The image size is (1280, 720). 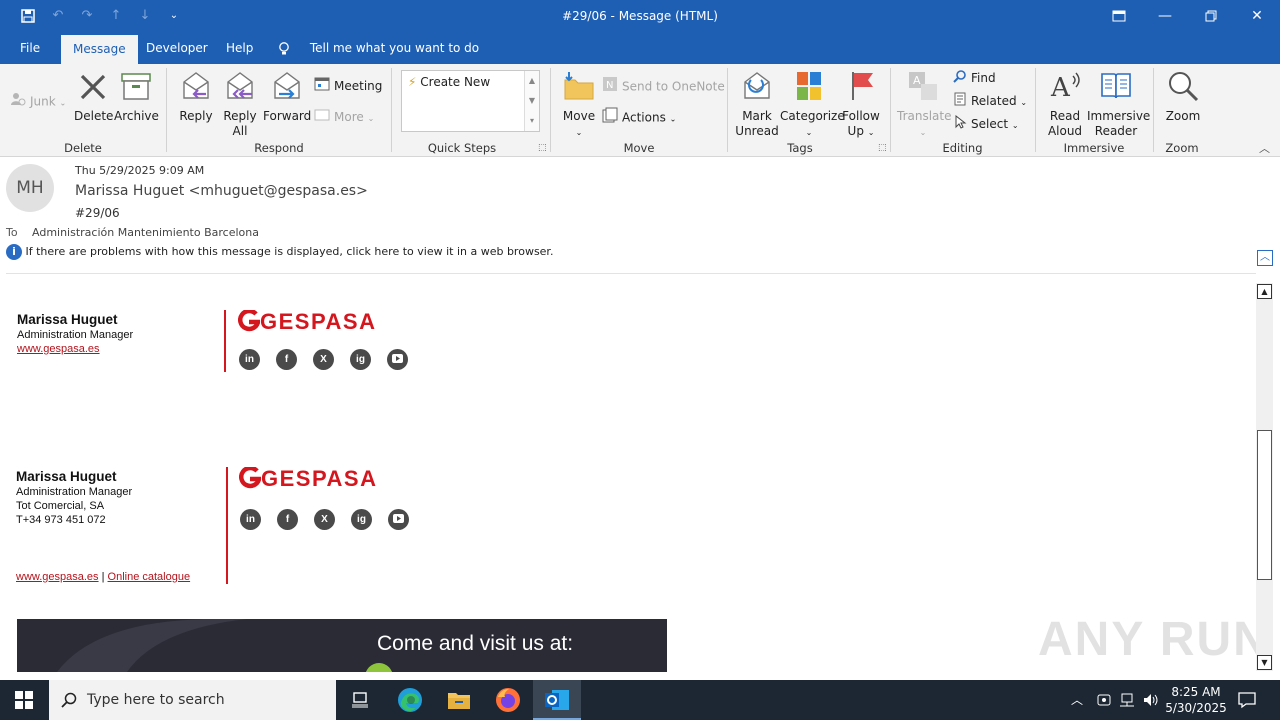 I want to click on translate-button: A Translate ⌄, so click(x=924, y=105).